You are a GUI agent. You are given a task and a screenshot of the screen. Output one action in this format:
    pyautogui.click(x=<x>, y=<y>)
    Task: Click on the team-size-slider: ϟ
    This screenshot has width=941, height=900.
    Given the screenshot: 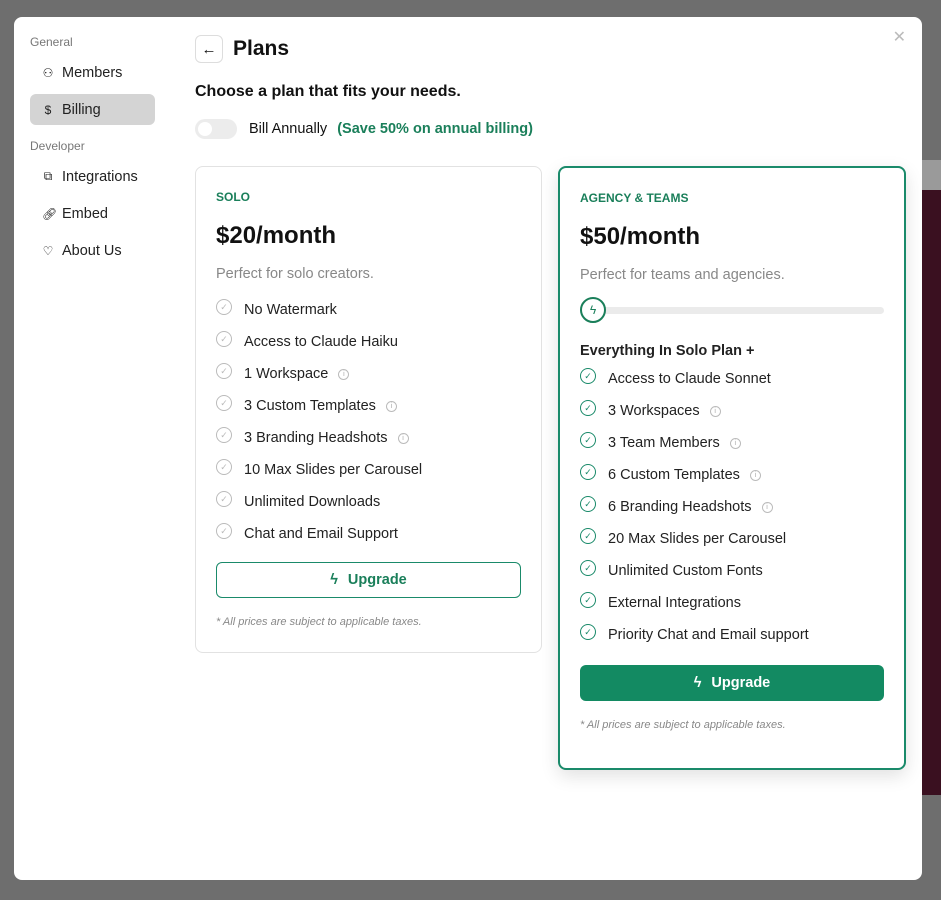 What is the action you would take?
    pyautogui.click(x=732, y=310)
    